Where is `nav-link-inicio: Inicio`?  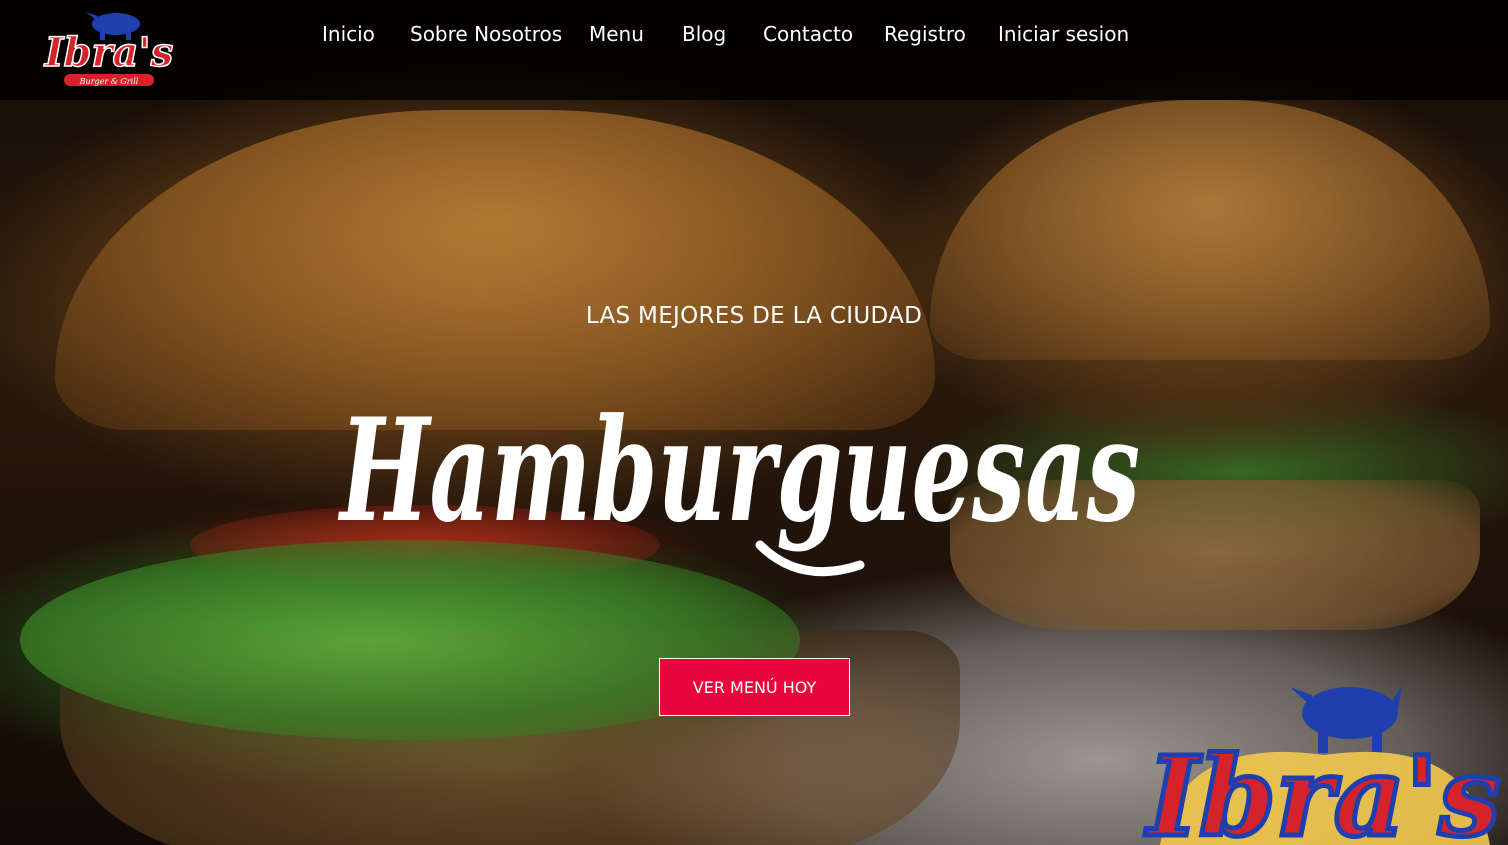 nav-link-inicio: Inicio is located at coordinates (348, 34).